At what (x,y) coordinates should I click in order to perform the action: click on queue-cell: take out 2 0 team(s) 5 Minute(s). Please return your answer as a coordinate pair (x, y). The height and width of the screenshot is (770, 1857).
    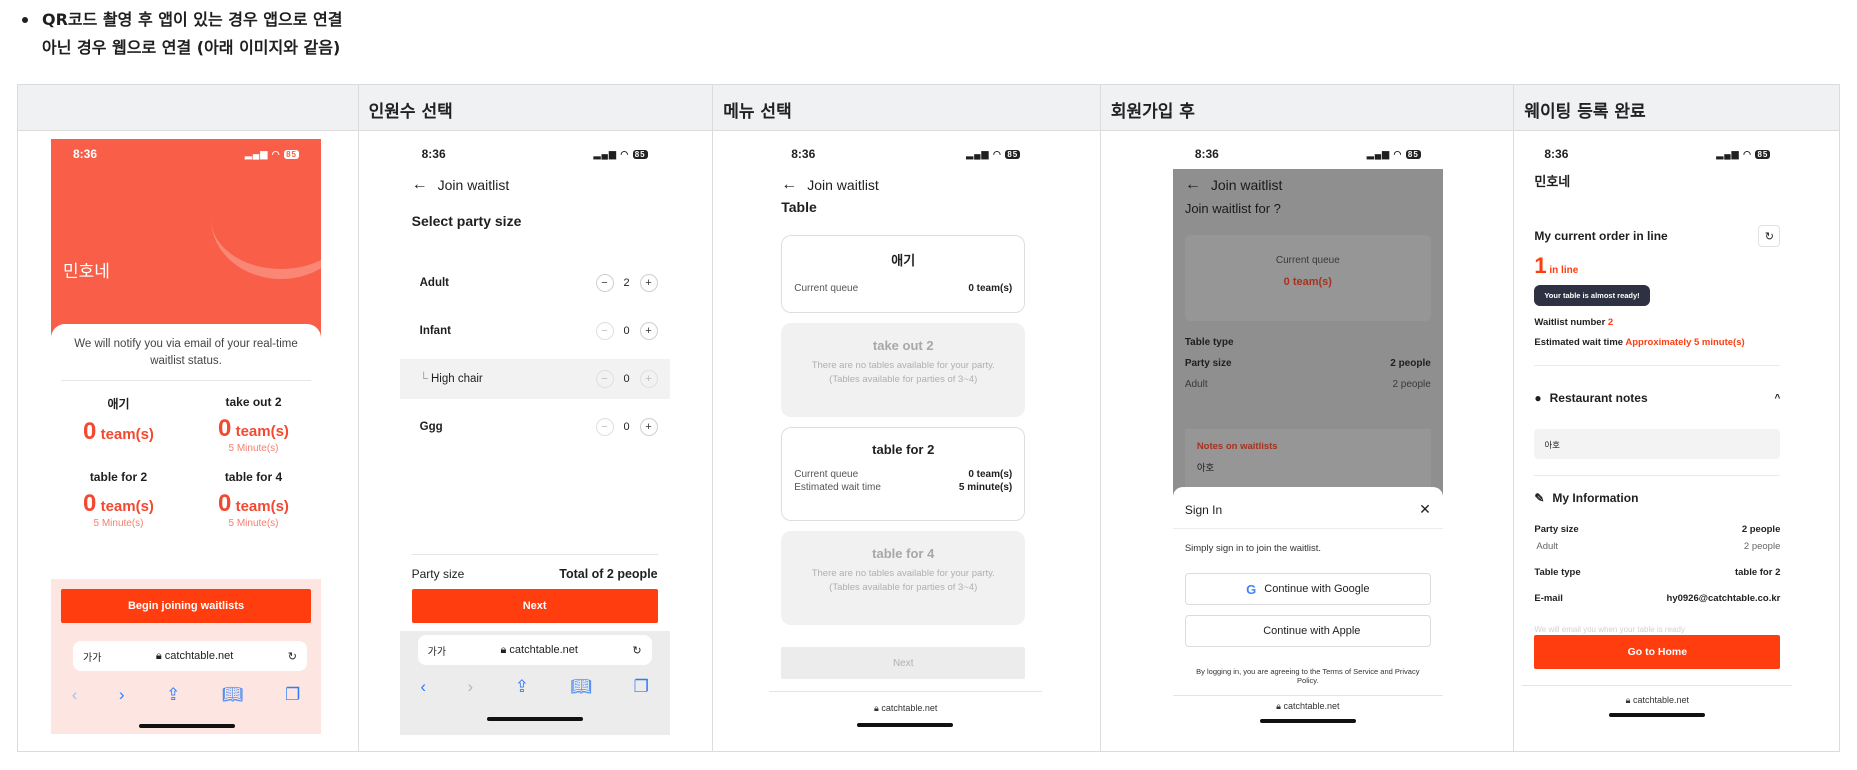
    Looking at the image, I should click on (253, 424).